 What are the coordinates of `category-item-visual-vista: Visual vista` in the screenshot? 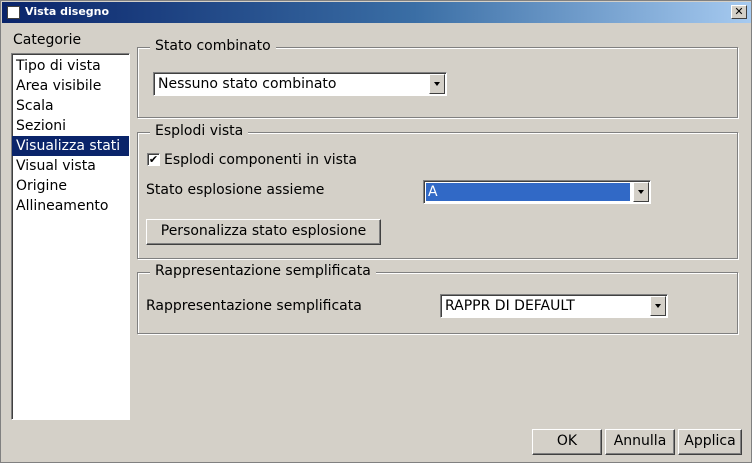 It's located at (70, 166).